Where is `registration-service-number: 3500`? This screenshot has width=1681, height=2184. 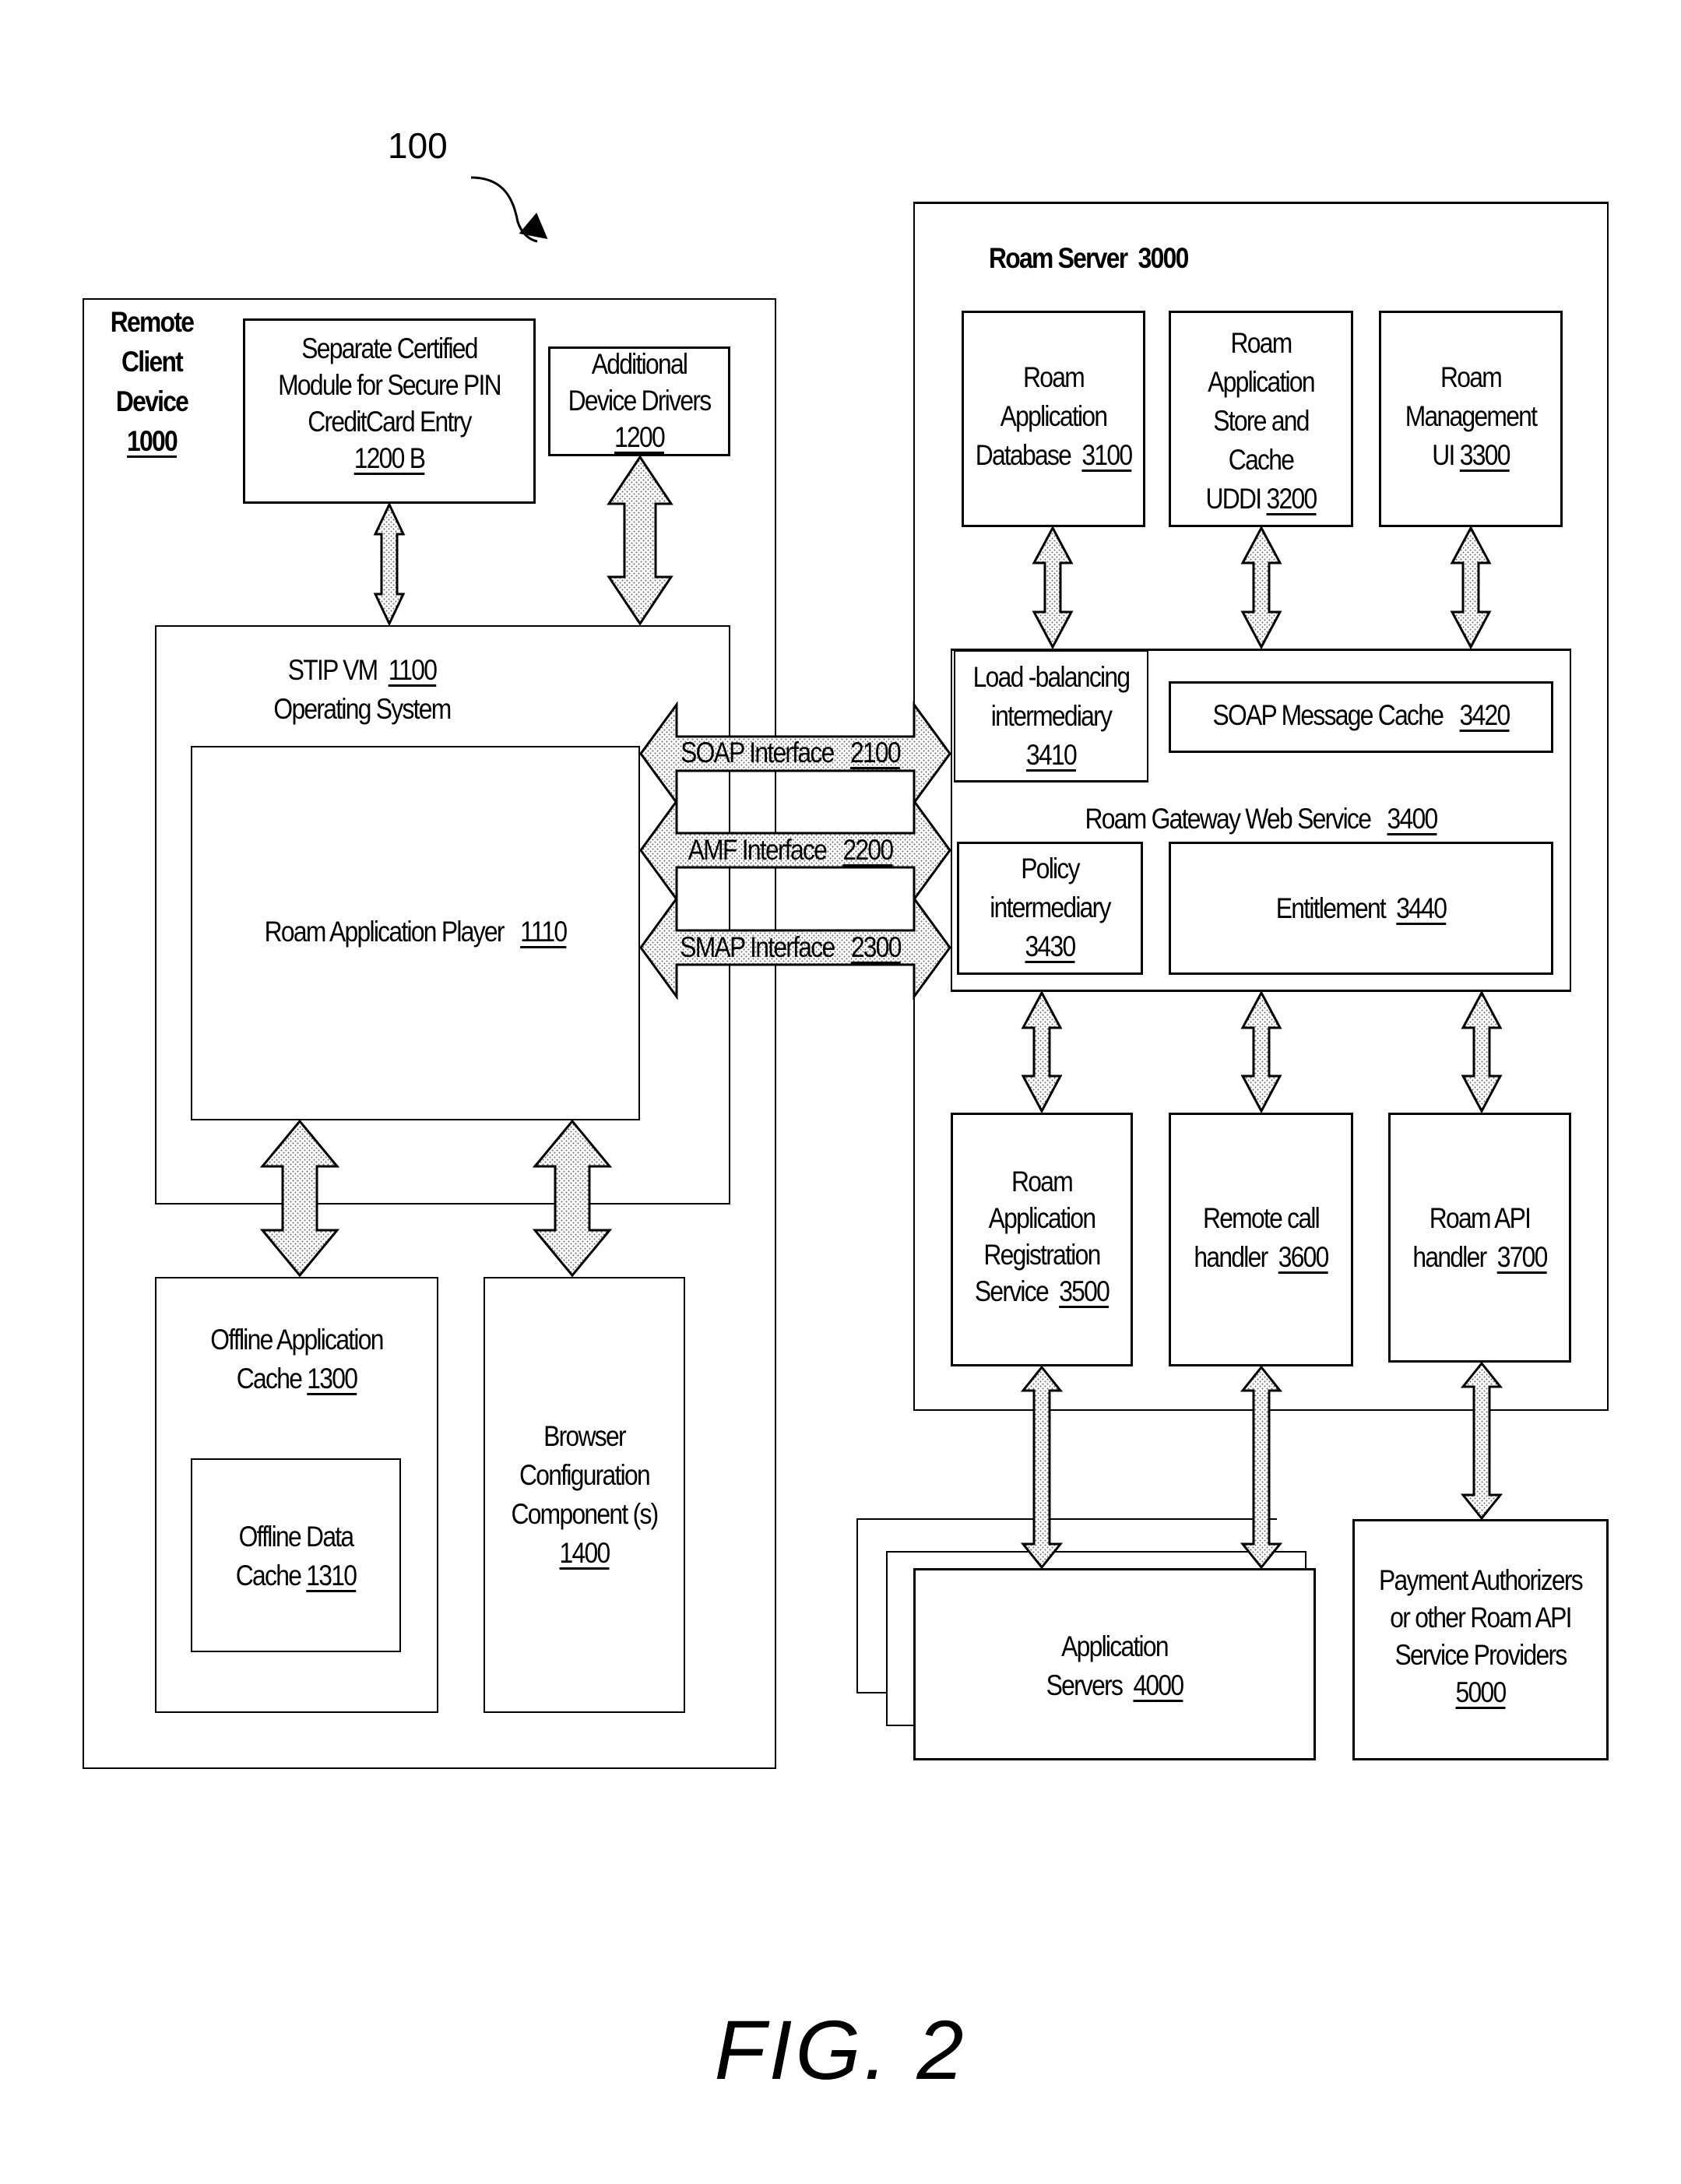
registration-service-number: 3500 is located at coordinates (1084, 1291).